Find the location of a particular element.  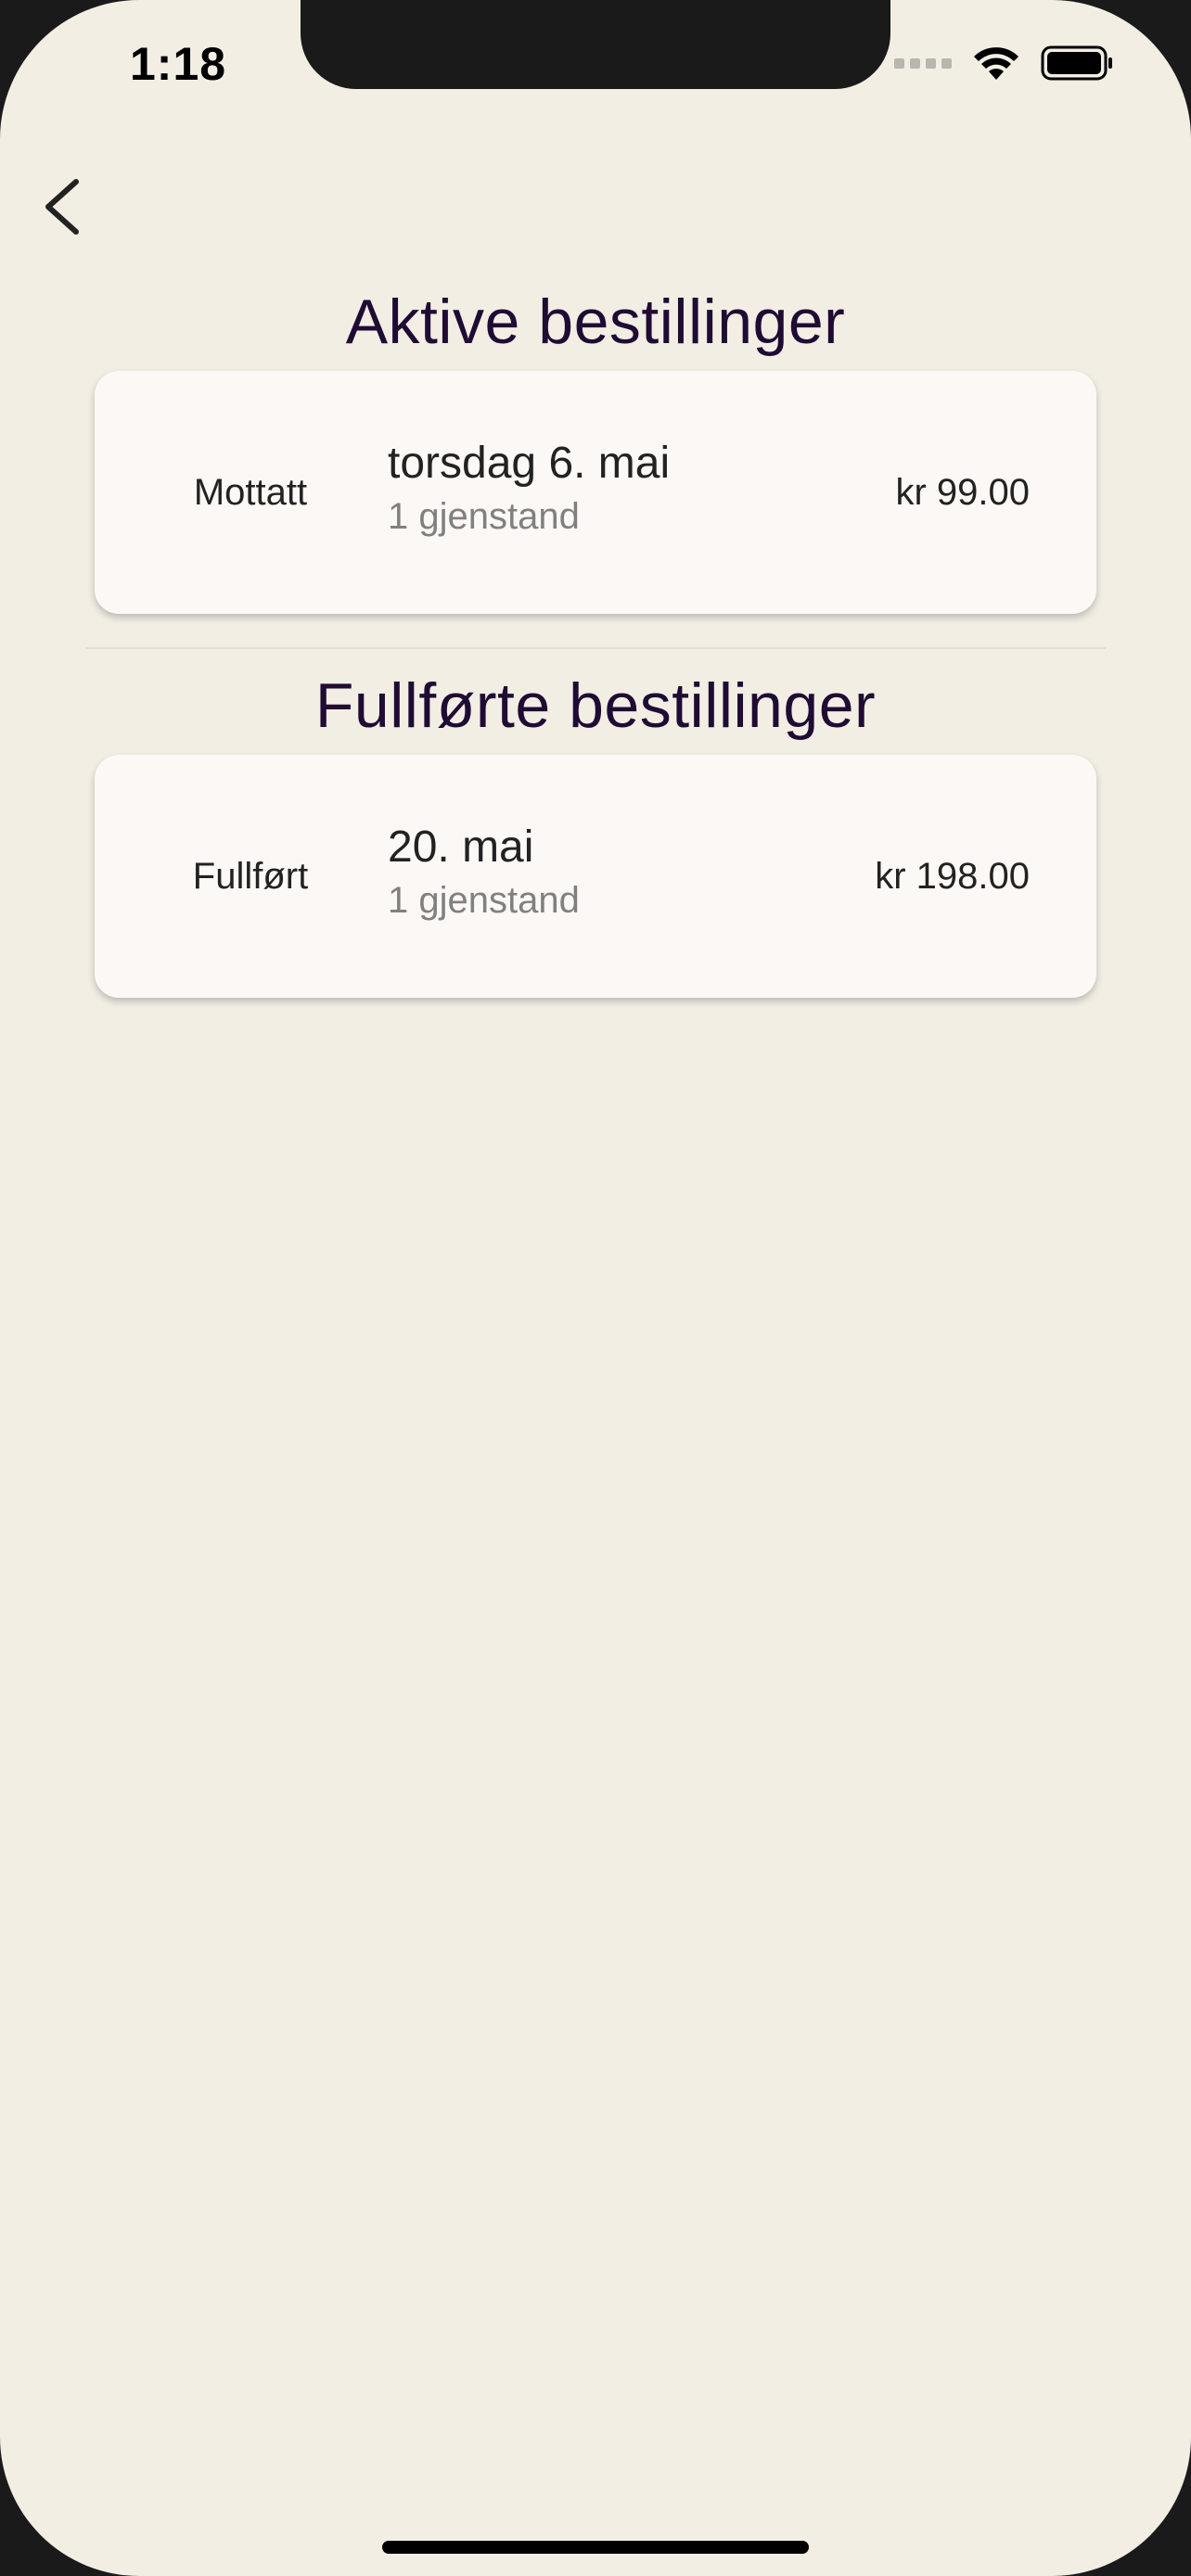

back-button is located at coordinates (65, 207).